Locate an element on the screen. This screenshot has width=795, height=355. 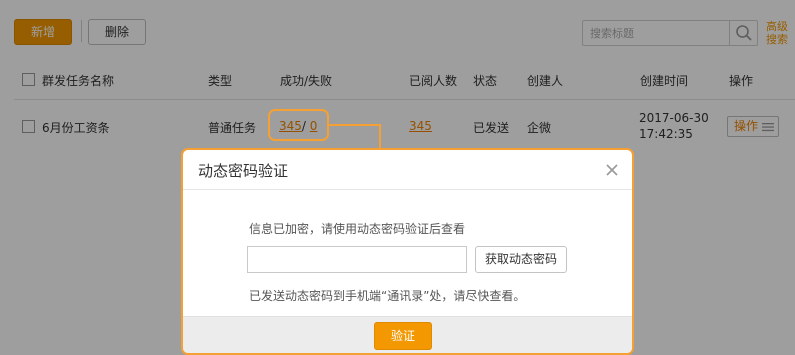
dialog-title: 动态密码验证 is located at coordinates (243, 171).